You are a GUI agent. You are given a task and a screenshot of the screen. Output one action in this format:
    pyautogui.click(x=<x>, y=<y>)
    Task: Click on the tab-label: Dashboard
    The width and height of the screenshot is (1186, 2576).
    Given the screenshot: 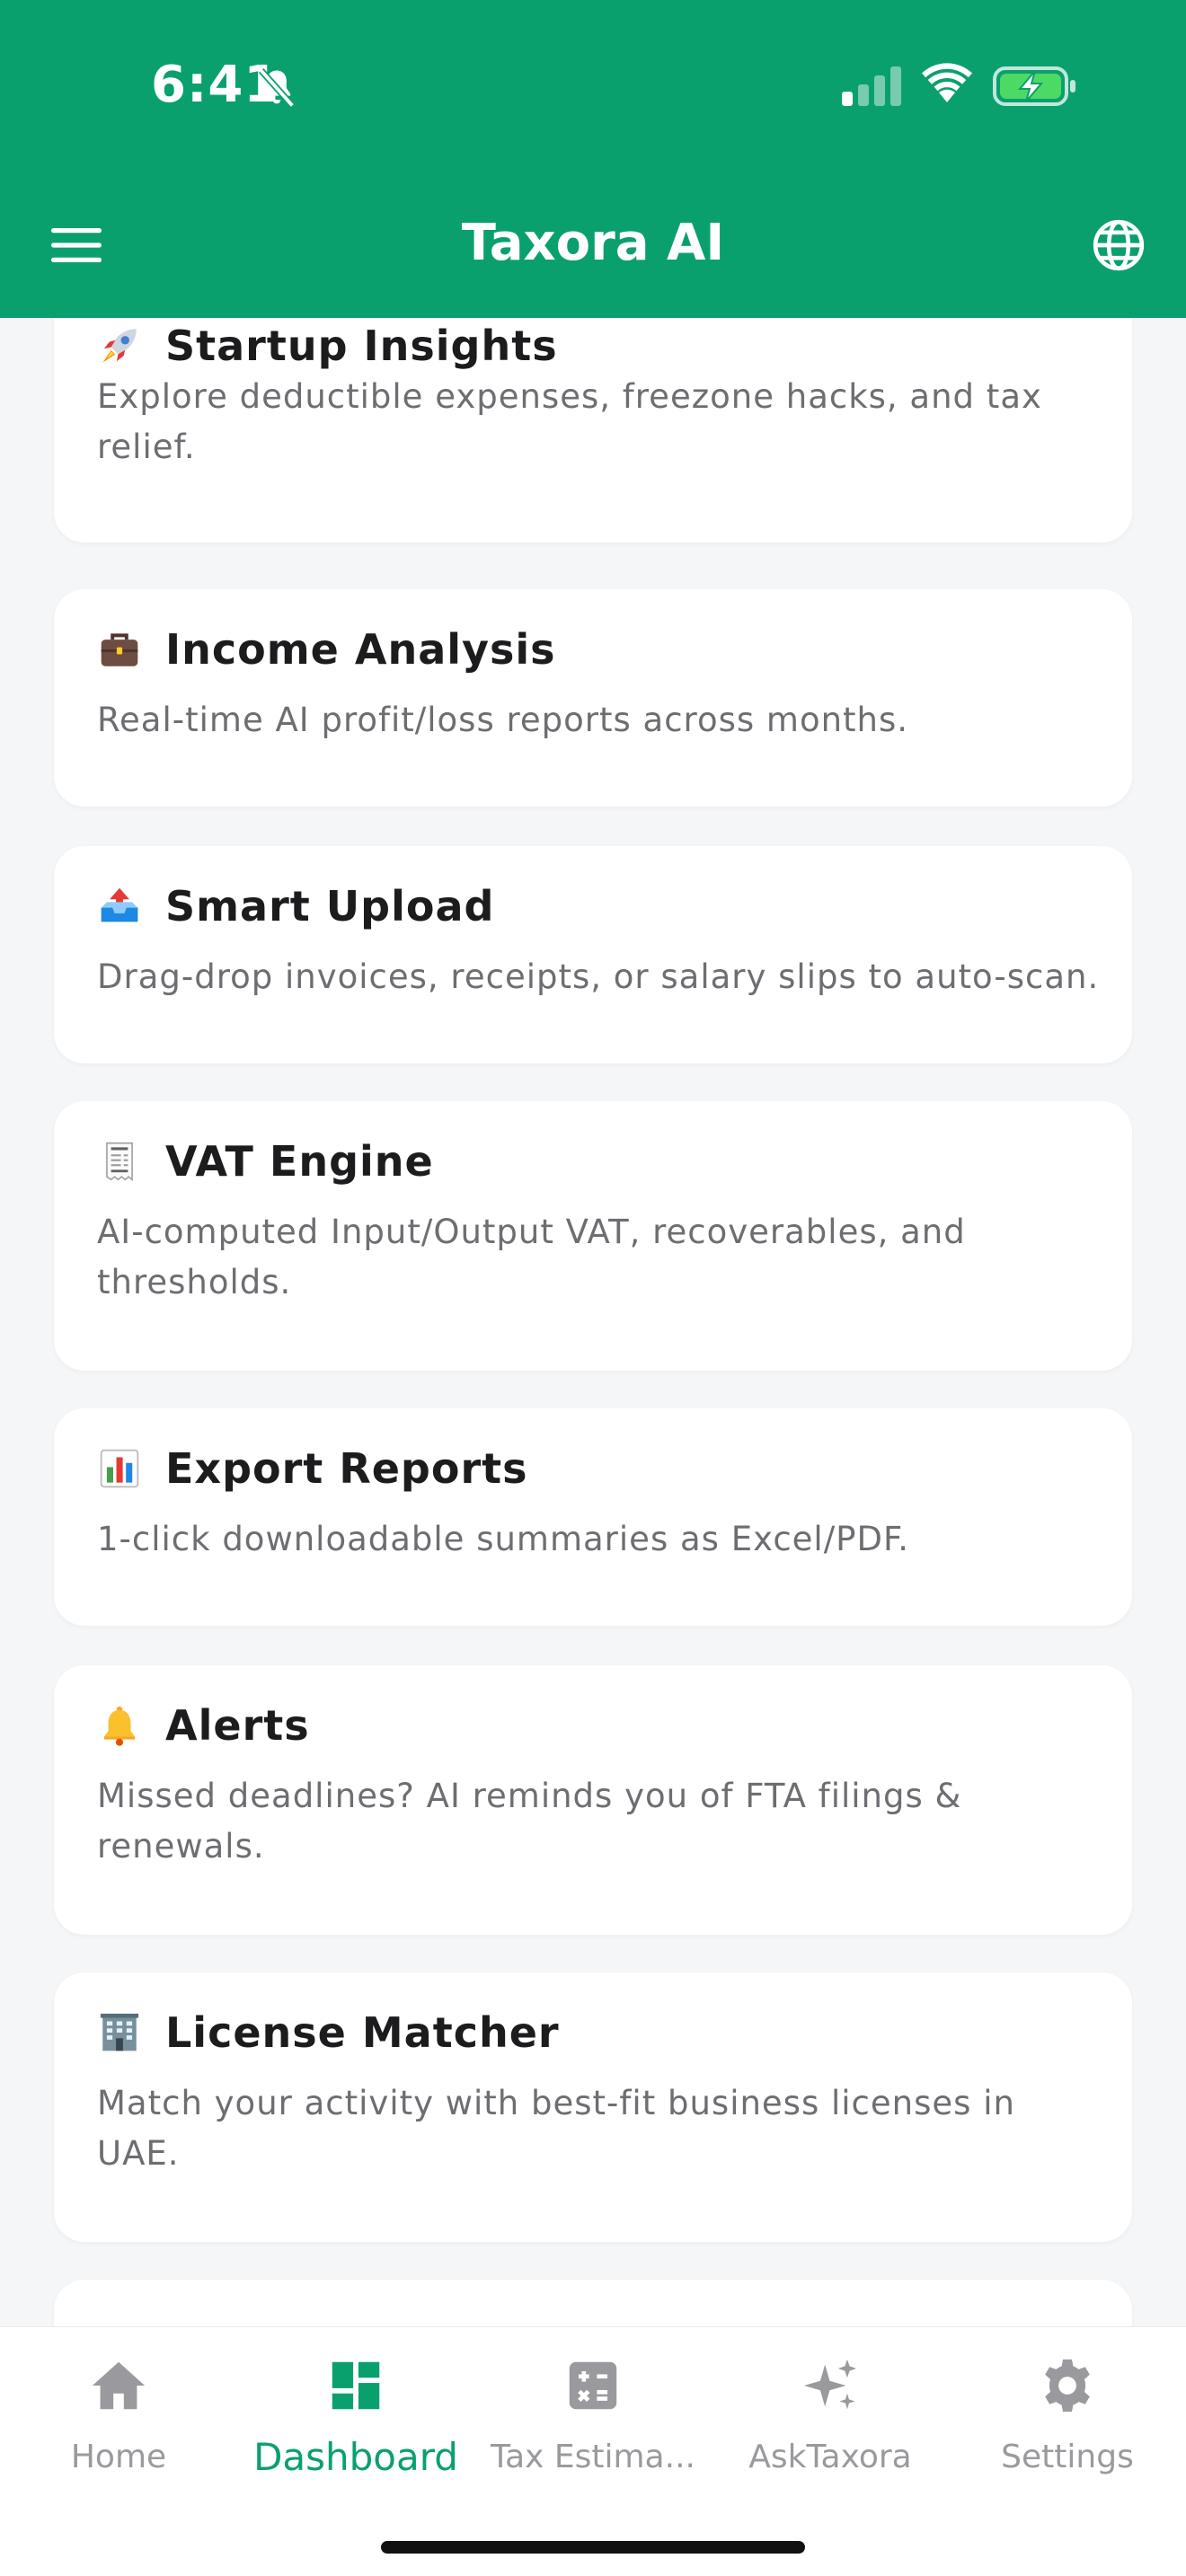 What is the action you would take?
    pyautogui.click(x=355, y=2457)
    